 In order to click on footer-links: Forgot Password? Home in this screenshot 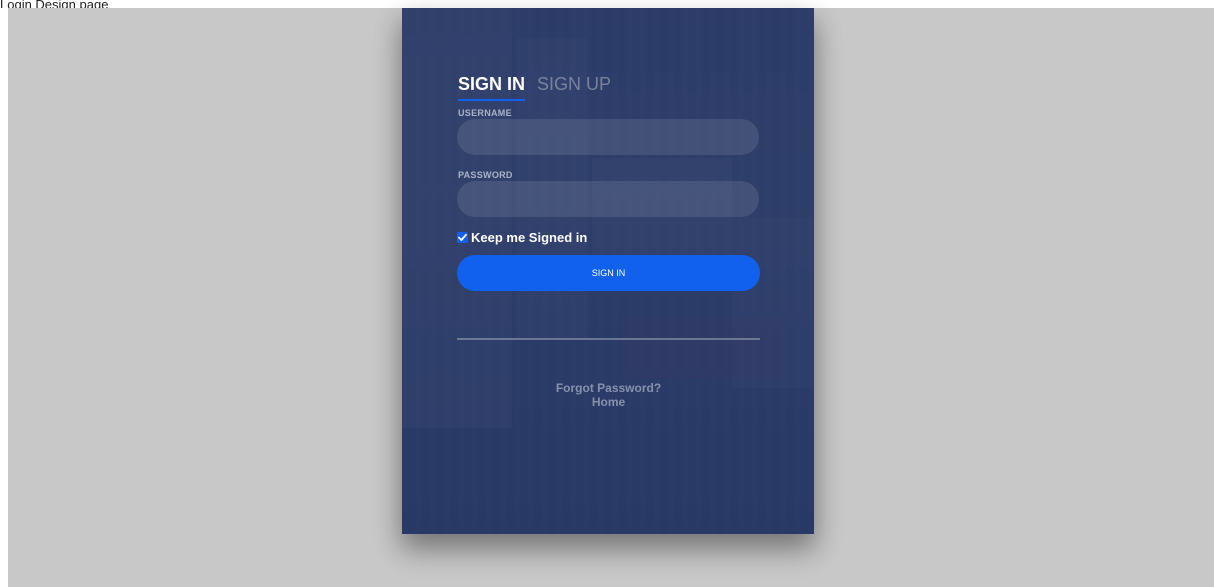, I will do `click(608, 395)`.